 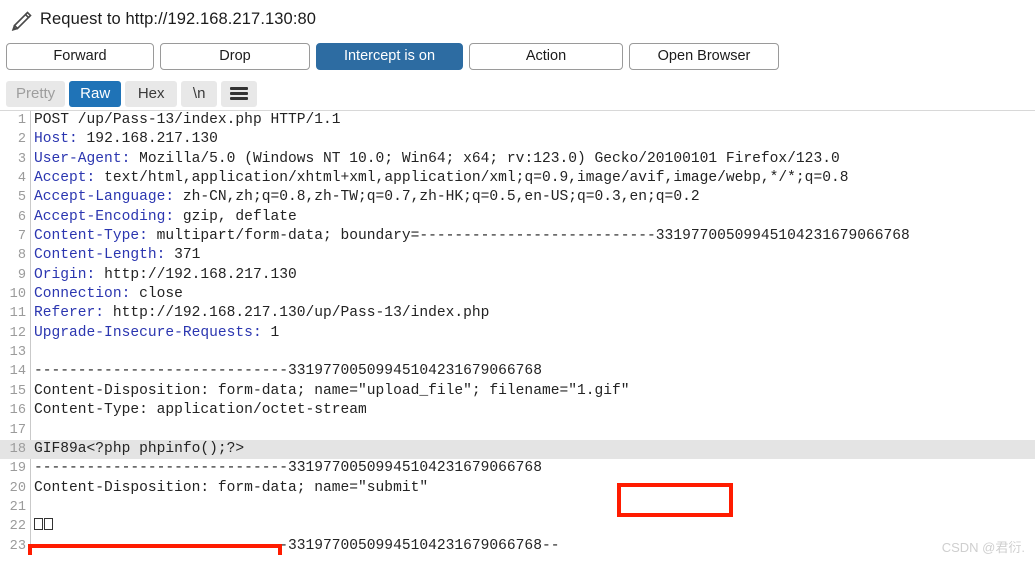 I want to click on line-text: GIF89a<?php phpinfo();?>, so click(x=139, y=448).